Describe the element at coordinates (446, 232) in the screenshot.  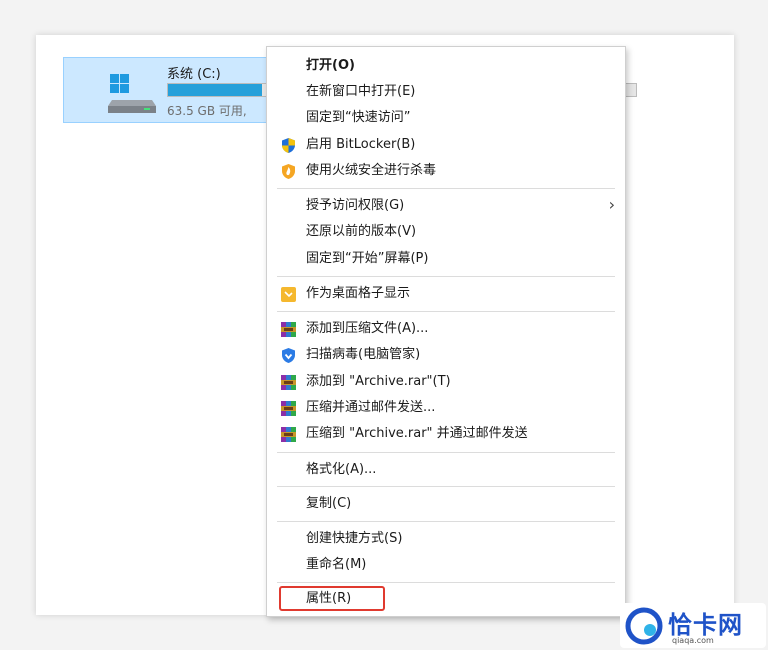
I see `menu-item-restore-versions: 还原以前的版本(V)` at that location.